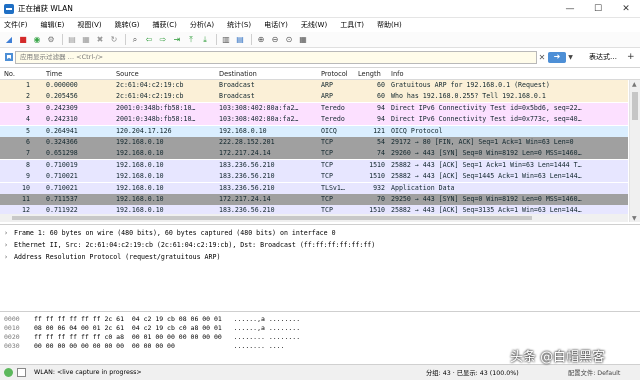 This screenshot has width=640, height=380. I want to click on stop-capture-icon: ■, so click(23, 40).